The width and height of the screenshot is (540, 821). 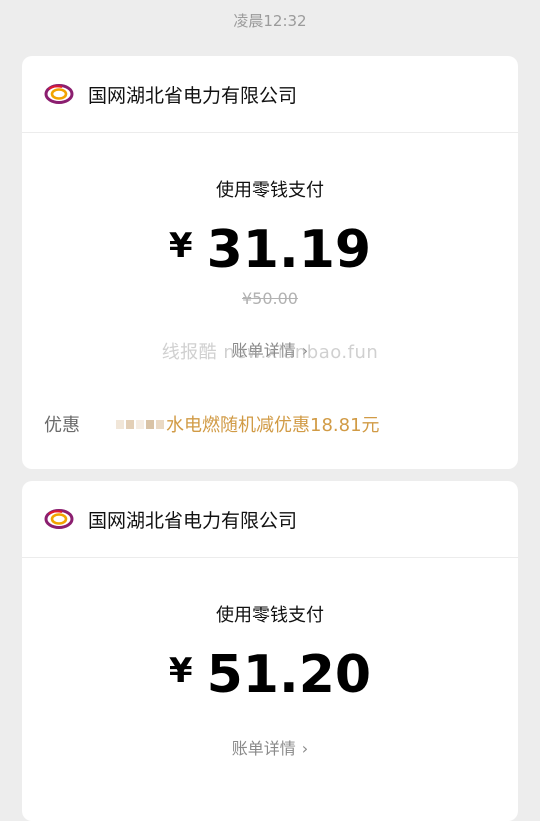 What do you see at coordinates (270, 352) in the screenshot?
I see `watermark: 线报酷 new.xianbao.fun` at bounding box center [270, 352].